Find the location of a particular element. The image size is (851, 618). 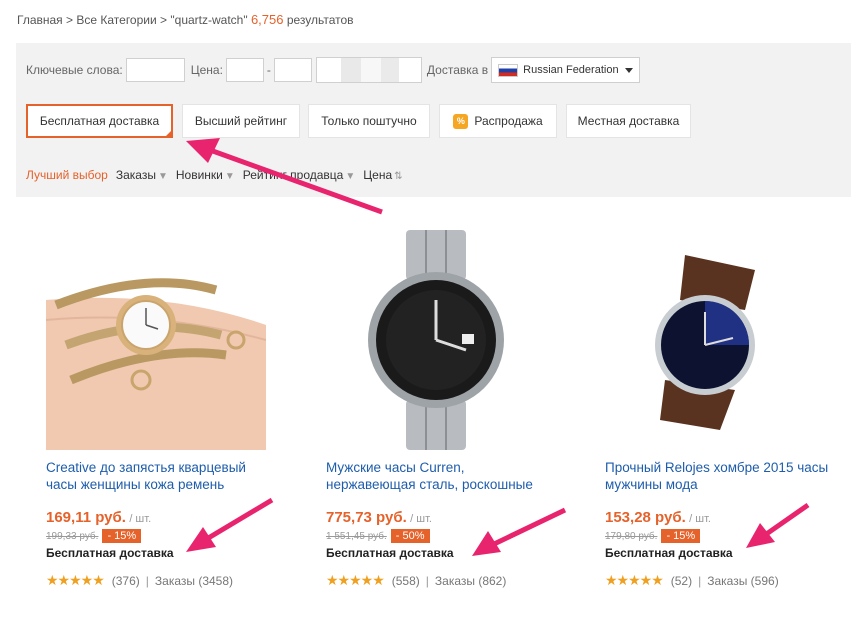

price-row: 153,28 руб. / шт. is located at coordinates (720, 517).